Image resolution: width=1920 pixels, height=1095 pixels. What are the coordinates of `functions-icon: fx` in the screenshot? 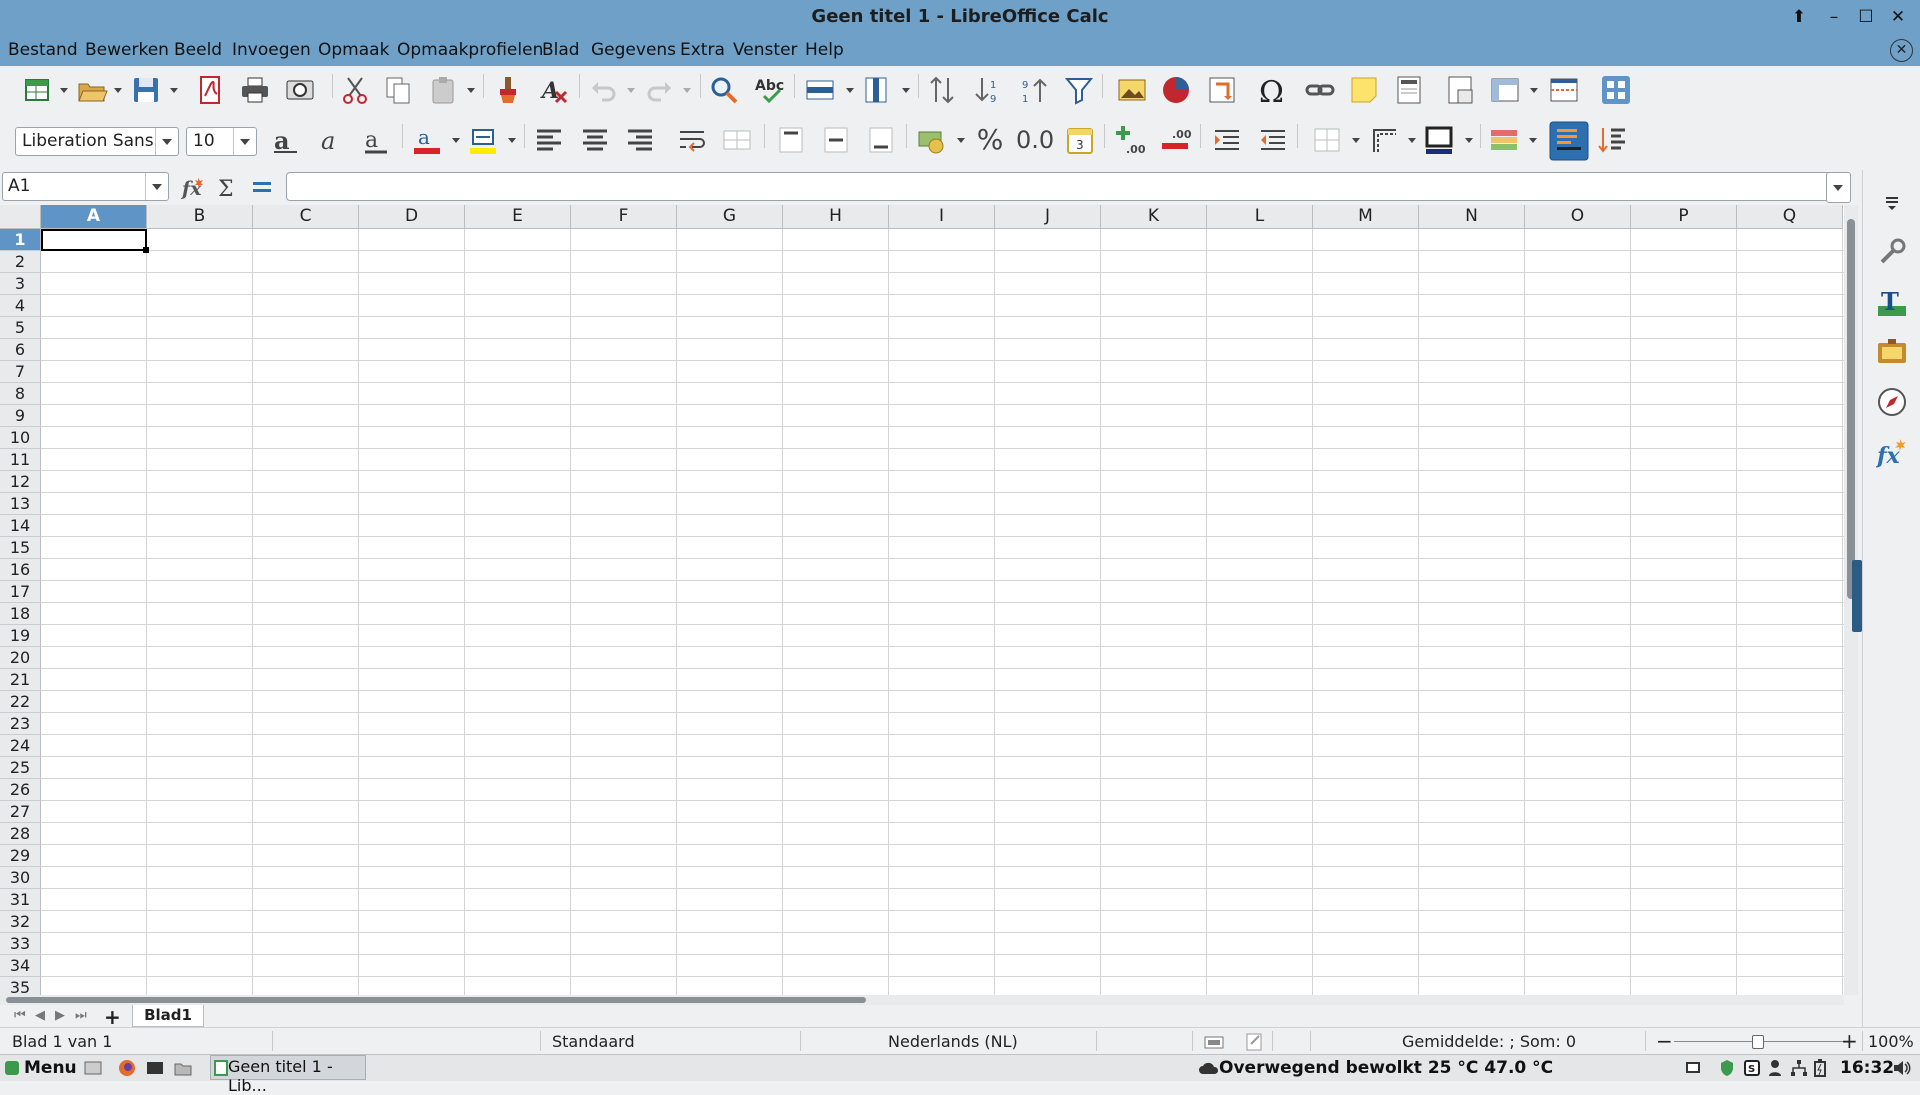 It's located at (1892, 452).